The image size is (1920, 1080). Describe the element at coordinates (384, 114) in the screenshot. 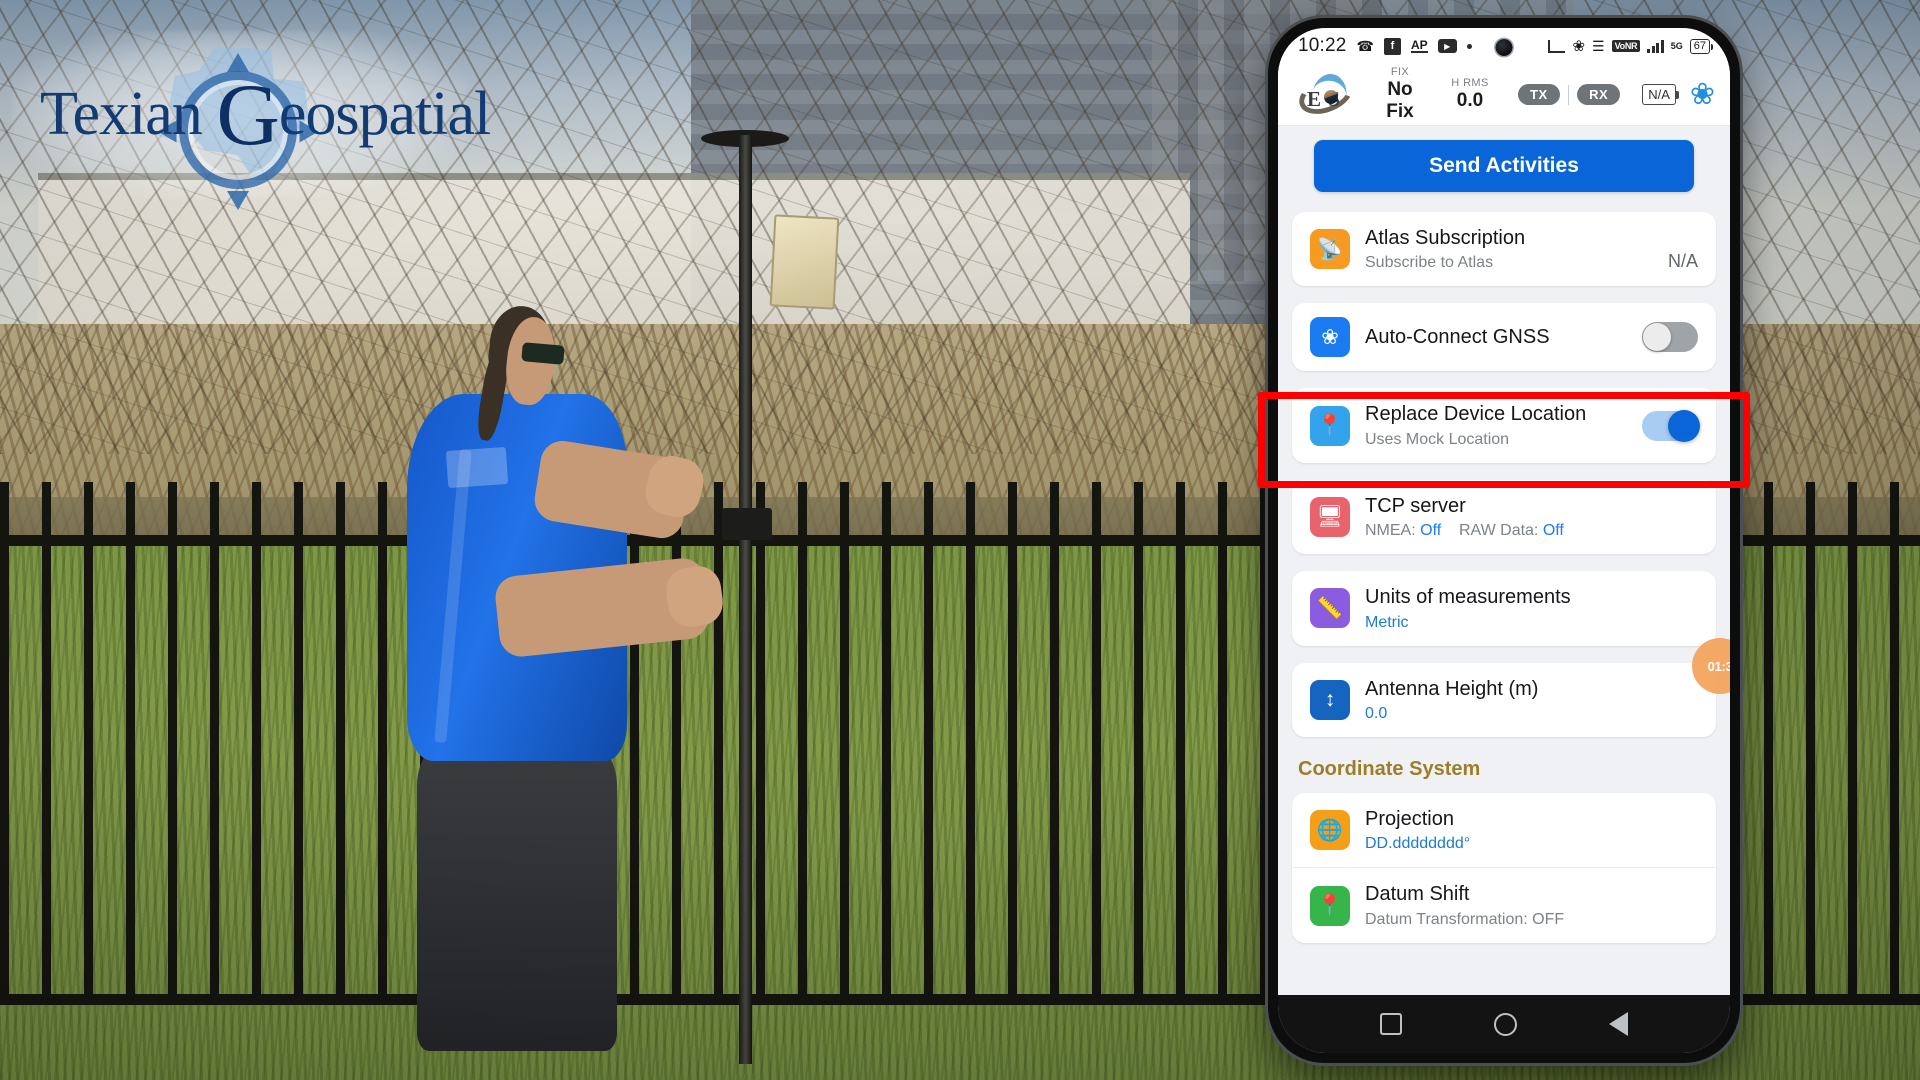

I see `logo-word-part-2: eospatial` at that location.